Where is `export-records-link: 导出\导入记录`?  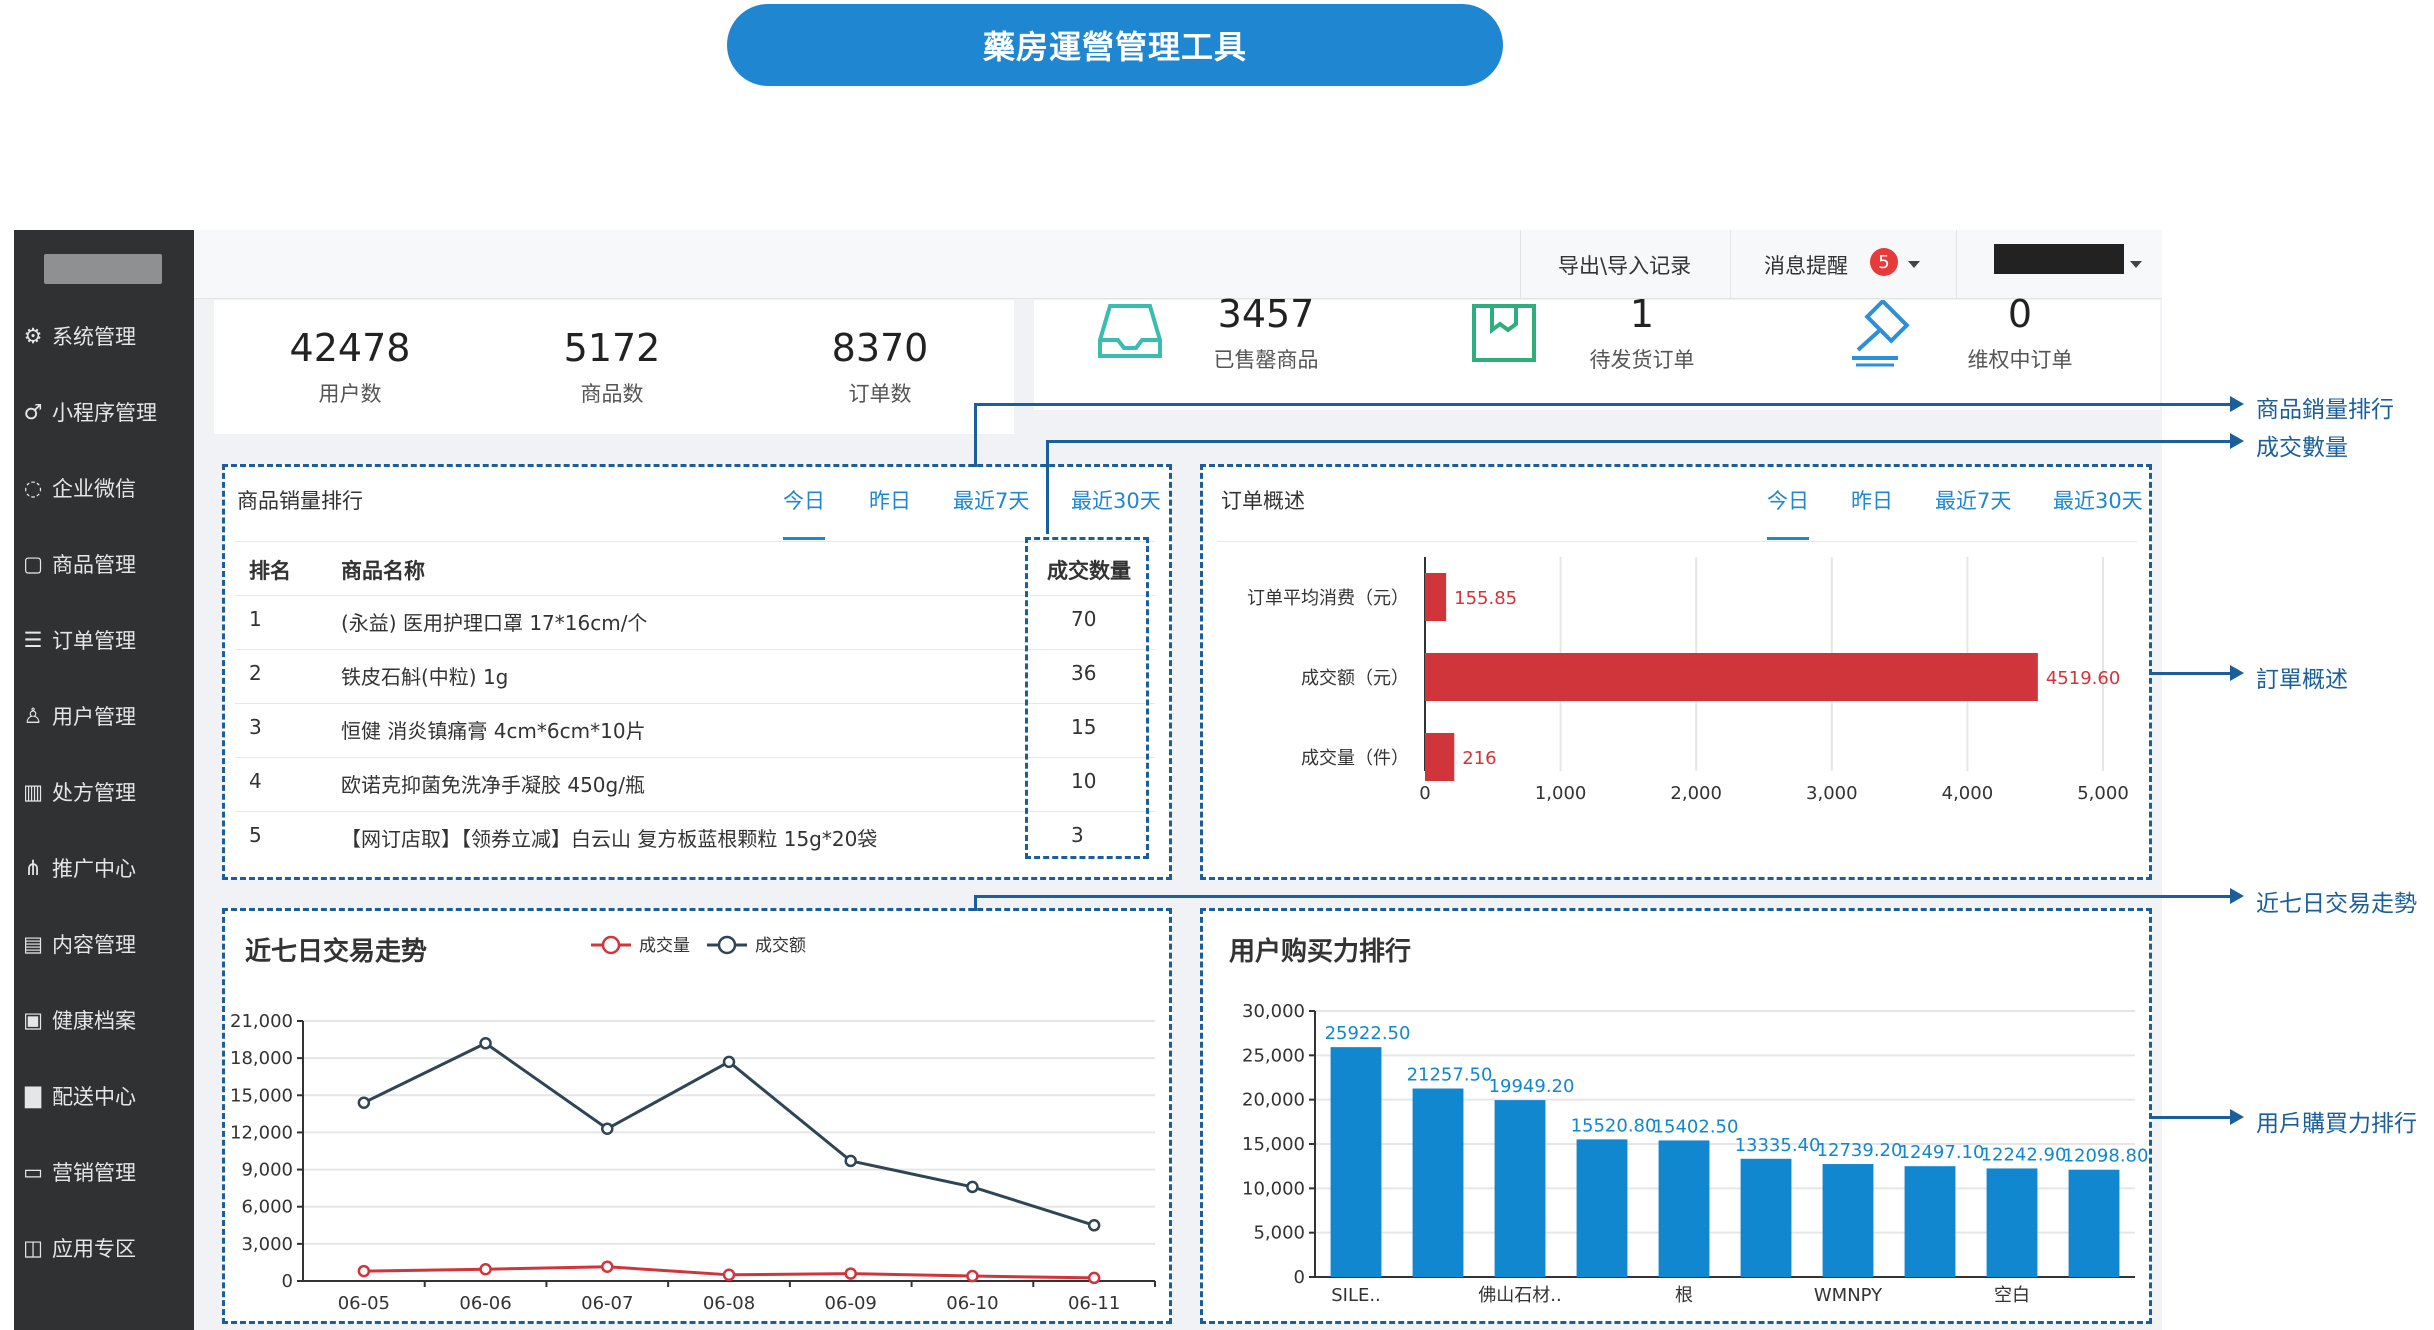
export-records-link: 导出\导入记录 is located at coordinates (1624, 265).